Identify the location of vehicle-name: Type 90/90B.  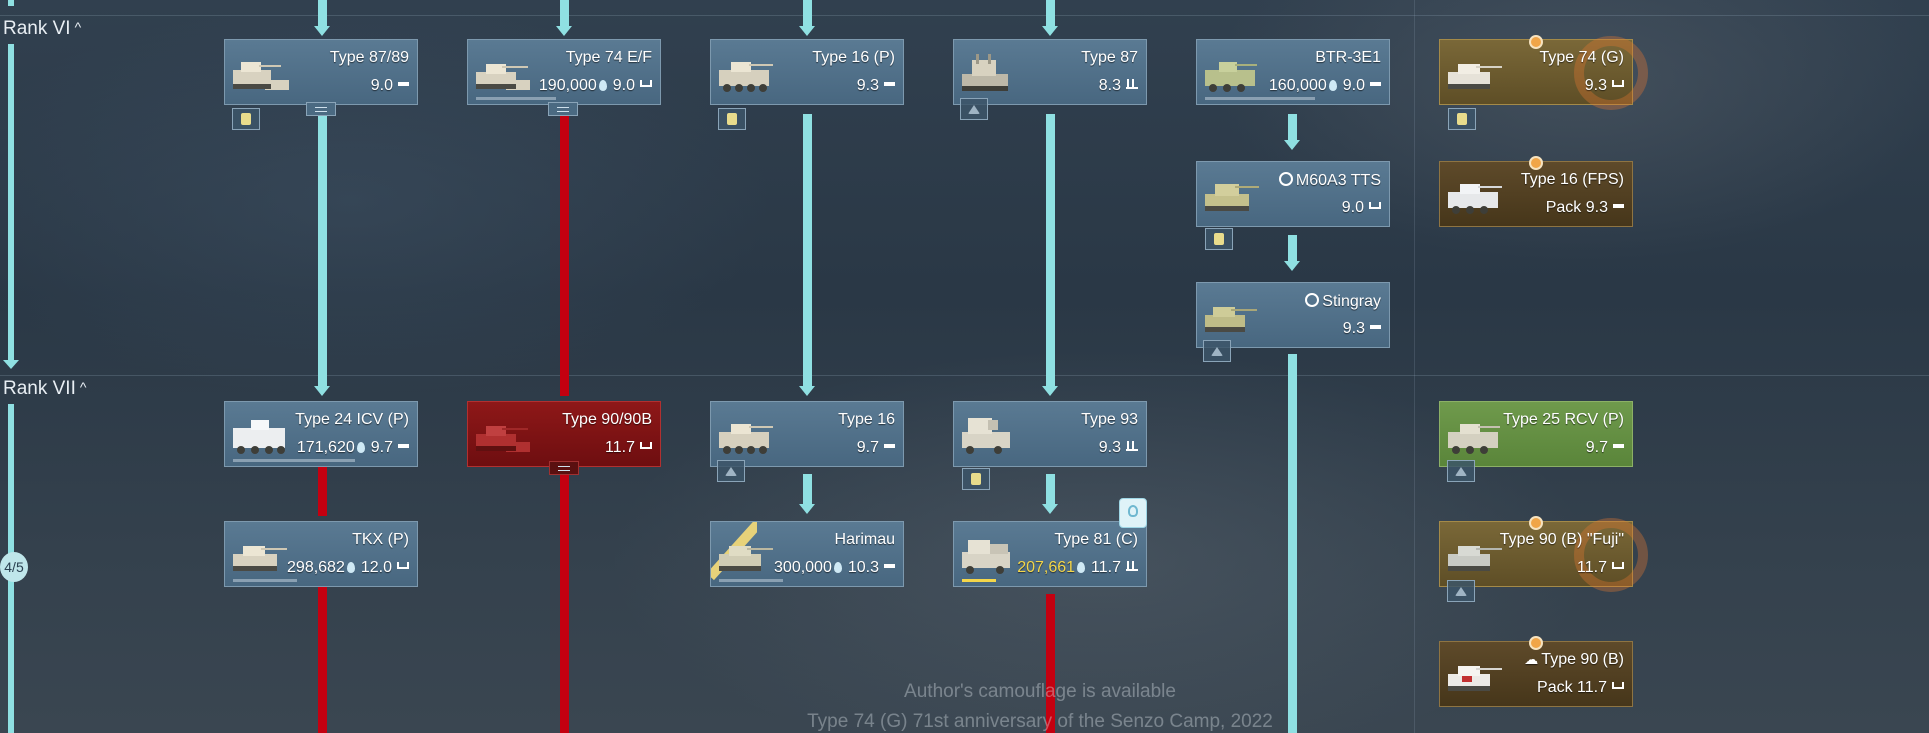
(607, 419).